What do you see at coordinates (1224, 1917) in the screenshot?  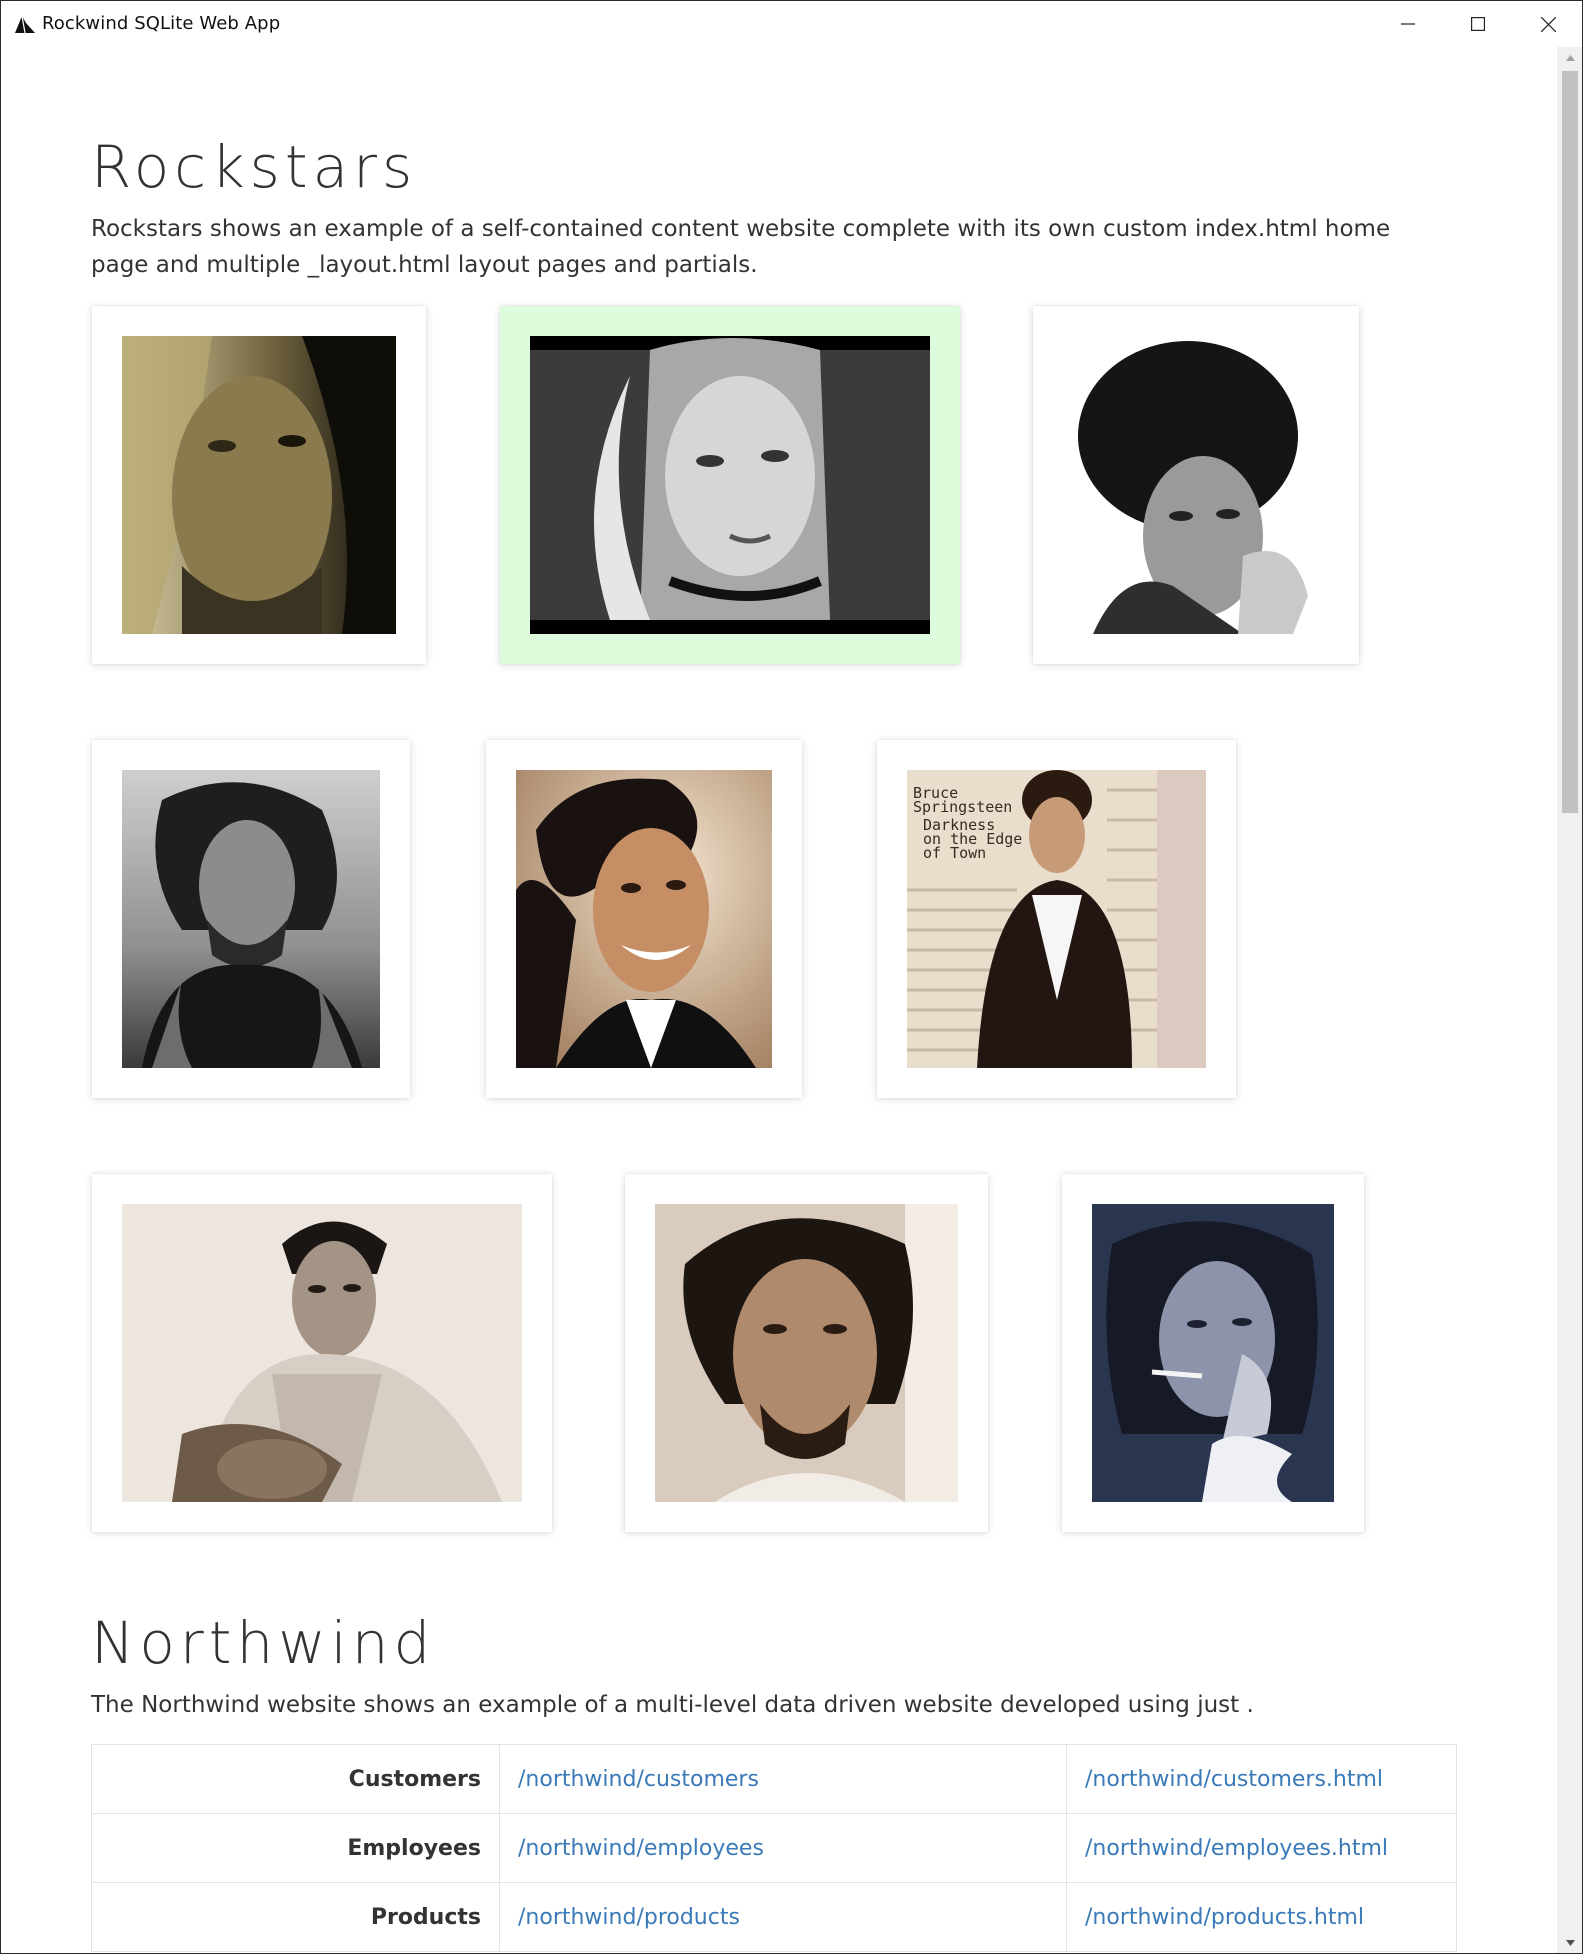 I see `page-link: /northwind/products.html` at bounding box center [1224, 1917].